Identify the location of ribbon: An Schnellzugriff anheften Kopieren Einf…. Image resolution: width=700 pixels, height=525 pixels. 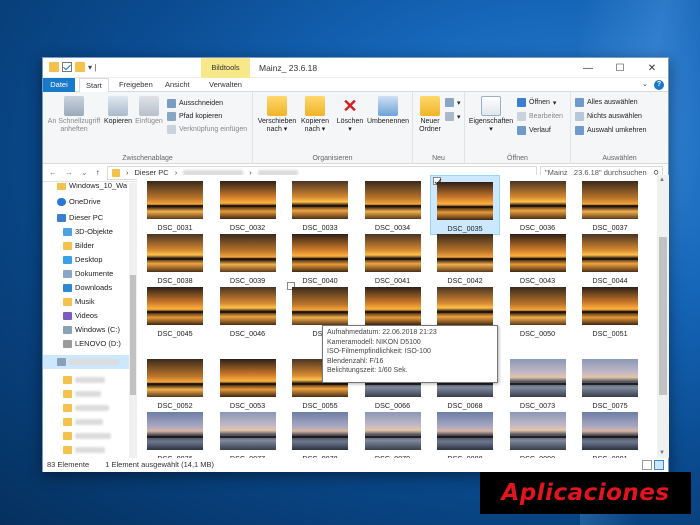
(355, 128).